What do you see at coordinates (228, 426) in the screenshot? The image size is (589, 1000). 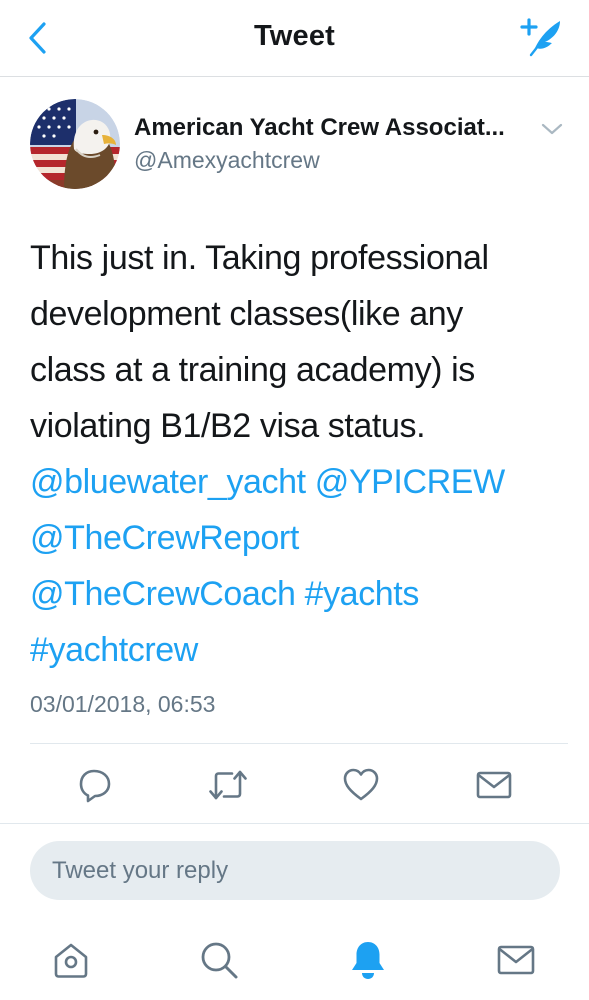 I see `tweet-text-line: violating B1/B2 visa status.` at bounding box center [228, 426].